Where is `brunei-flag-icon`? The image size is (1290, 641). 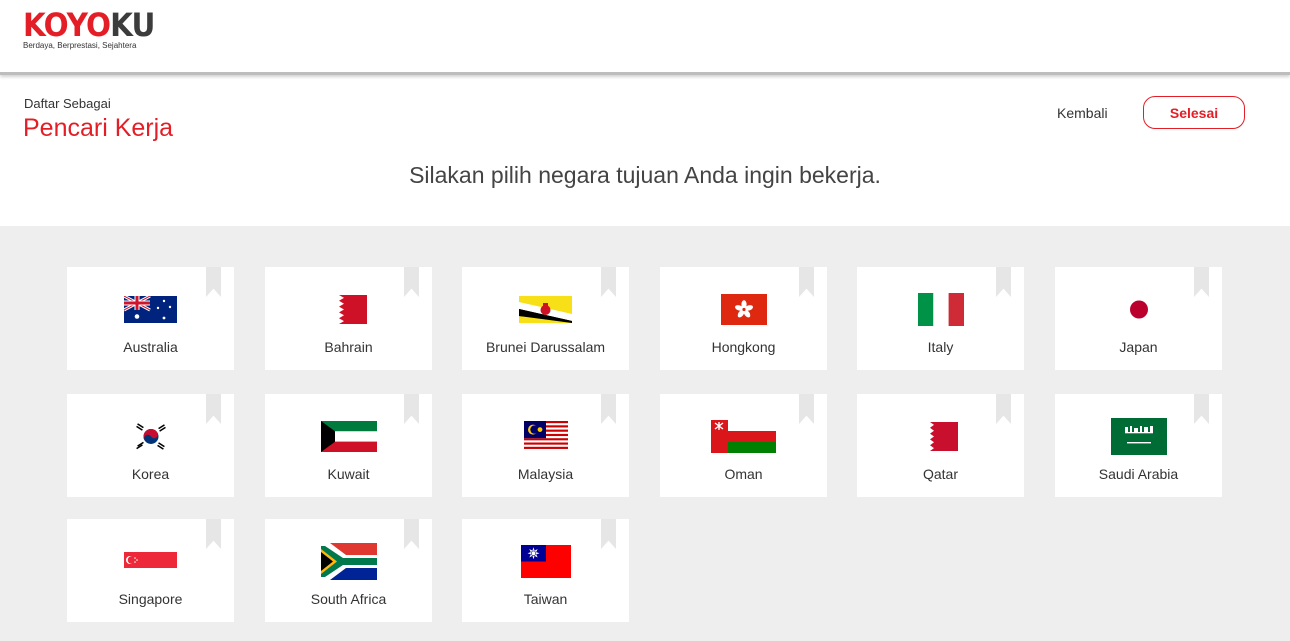 brunei-flag-icon is located at coordinates (545, 309).